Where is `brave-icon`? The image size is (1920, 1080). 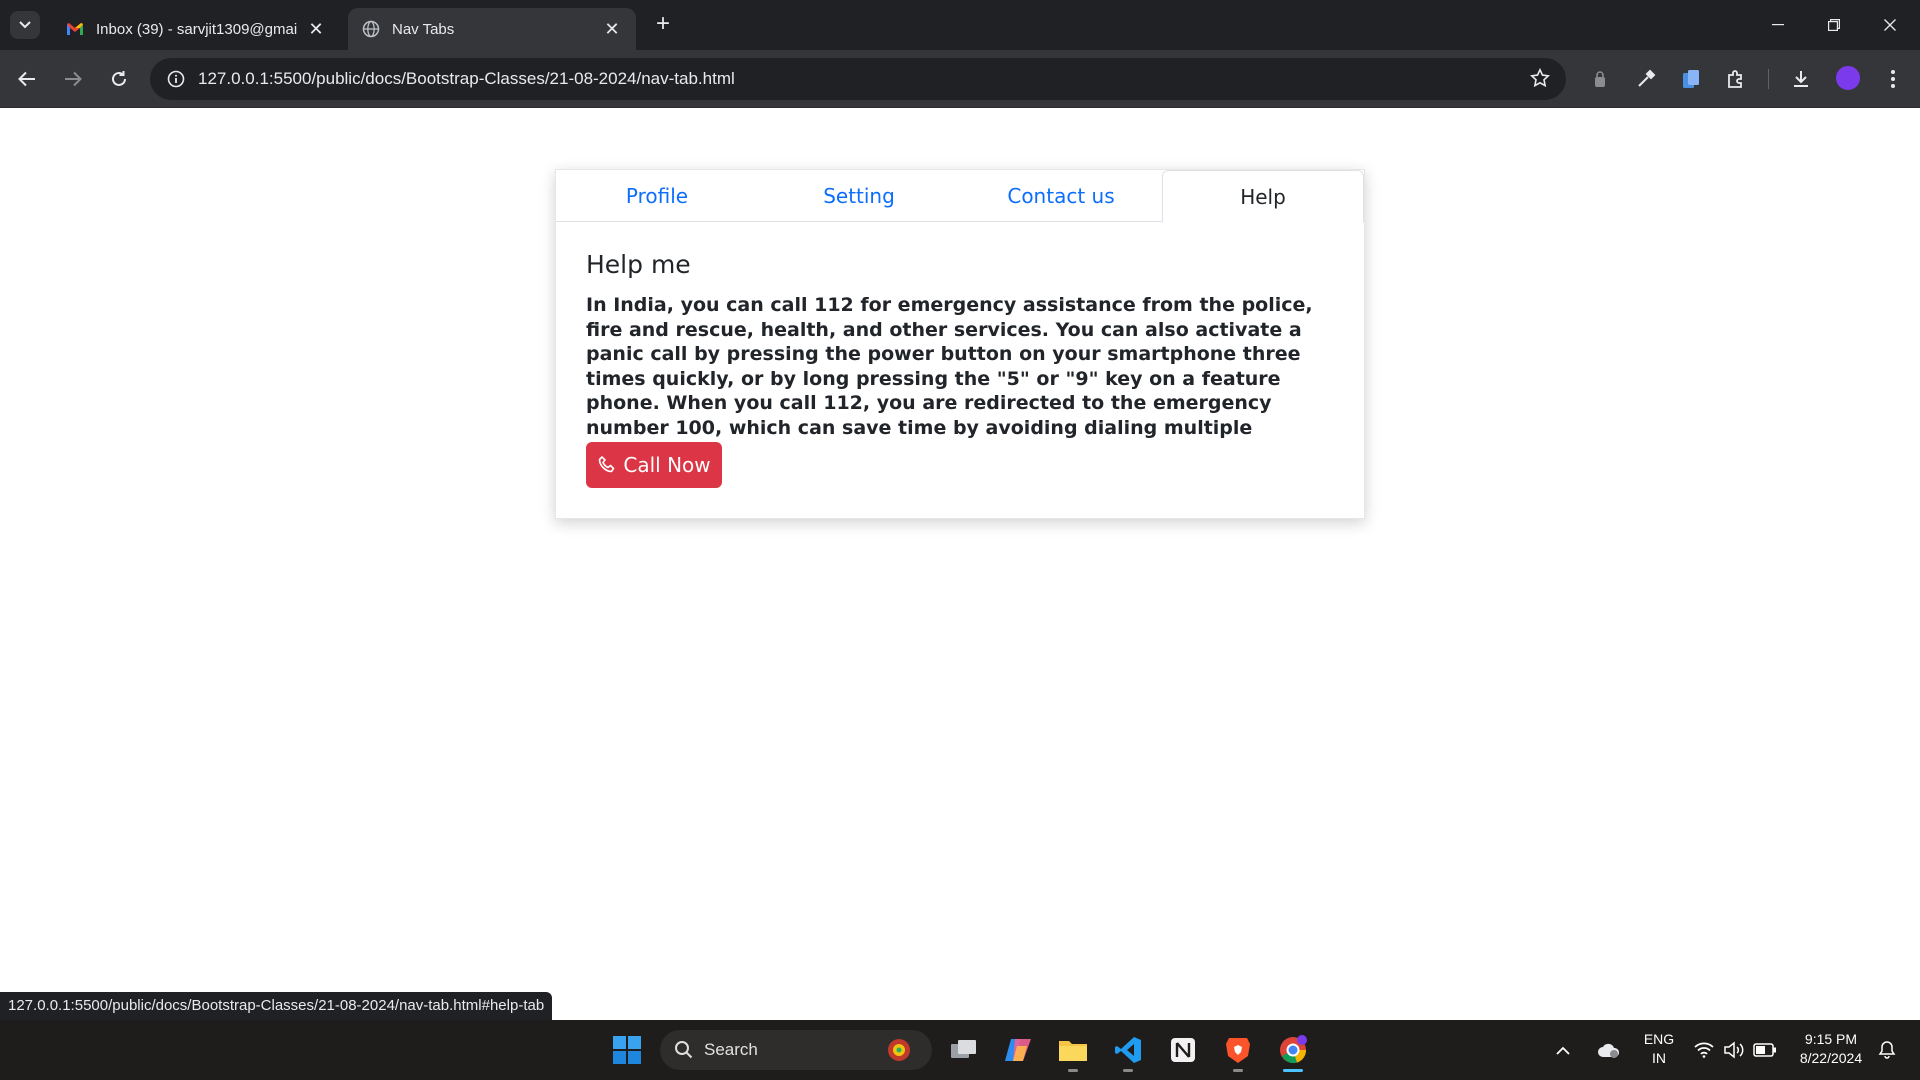
brave-icon is located at coordinates (1238, 1050).